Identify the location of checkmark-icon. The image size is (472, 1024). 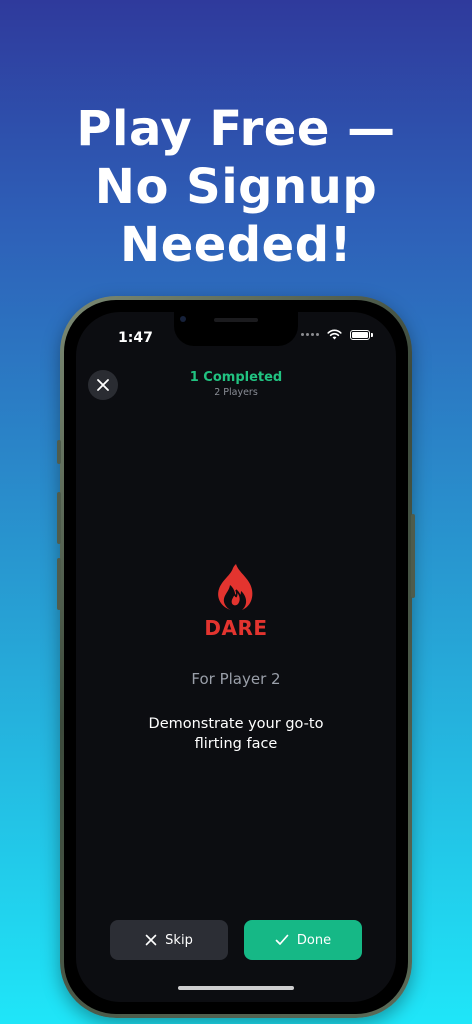
(282, 939).